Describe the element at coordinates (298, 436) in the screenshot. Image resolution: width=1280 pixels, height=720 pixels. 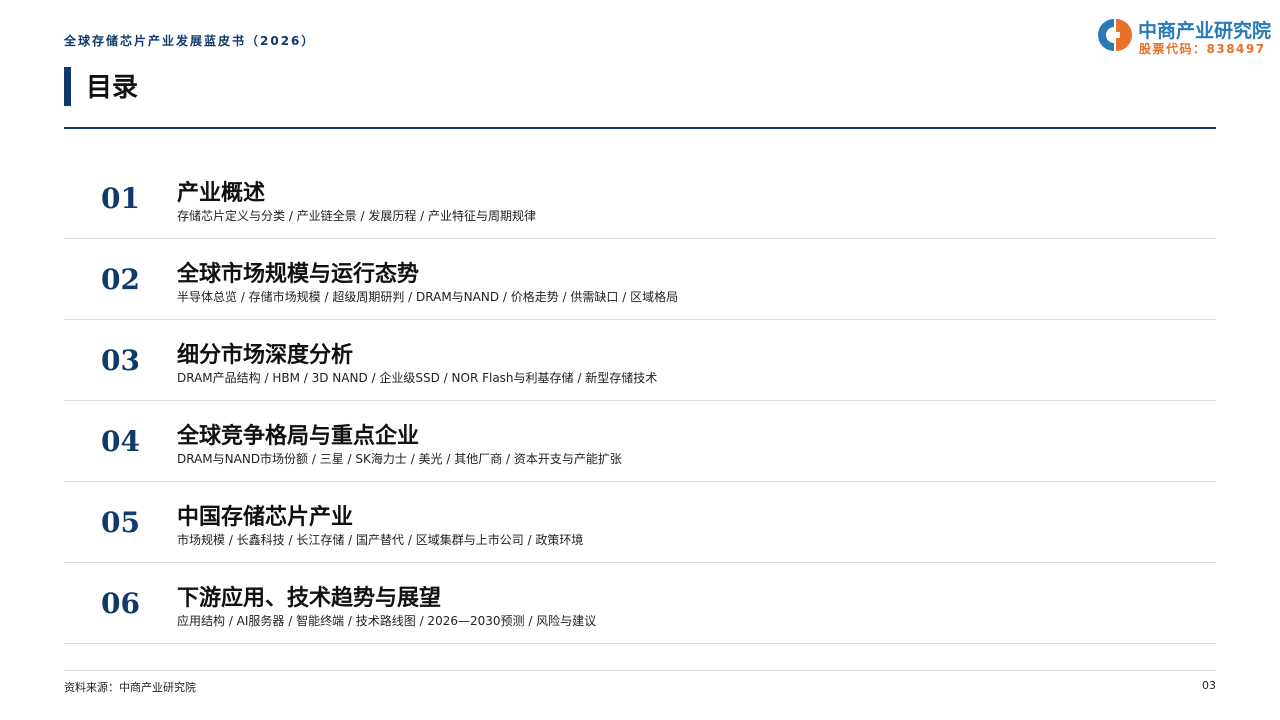
I see `toc-heading: 全球竞争格局与重点企业` at that location.